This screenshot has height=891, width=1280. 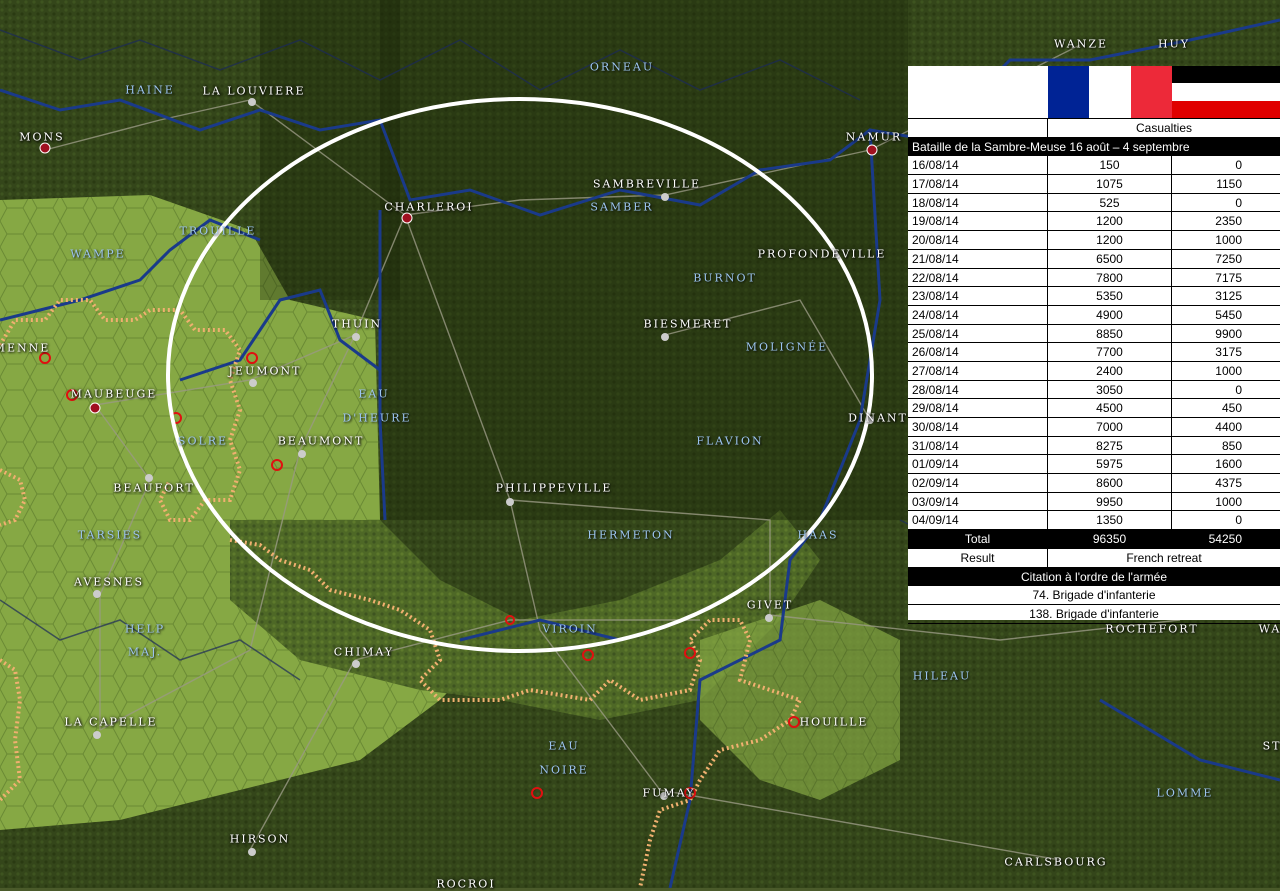 I want to click on row-french-casualties: 3050, so click(x=1110, y=389).